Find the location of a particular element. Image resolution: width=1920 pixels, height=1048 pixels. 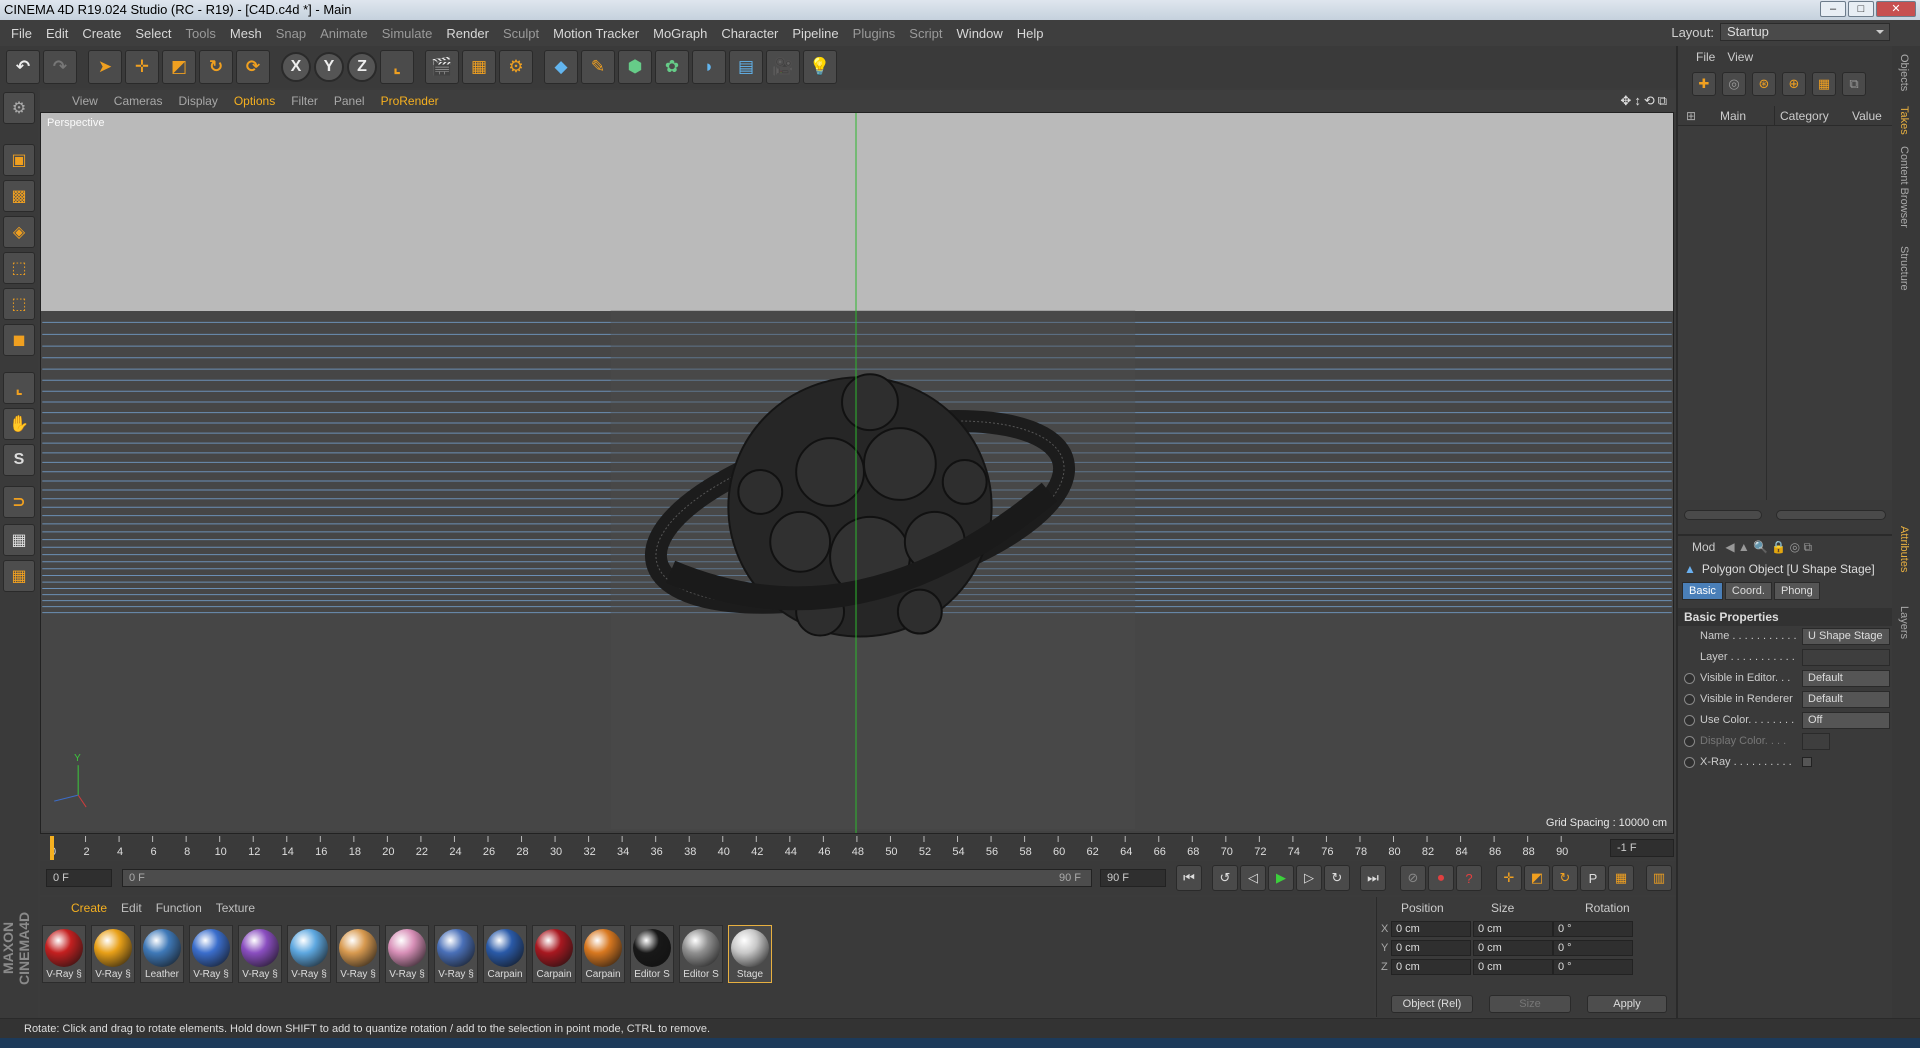

playhead is located at coordinates (52, 848).